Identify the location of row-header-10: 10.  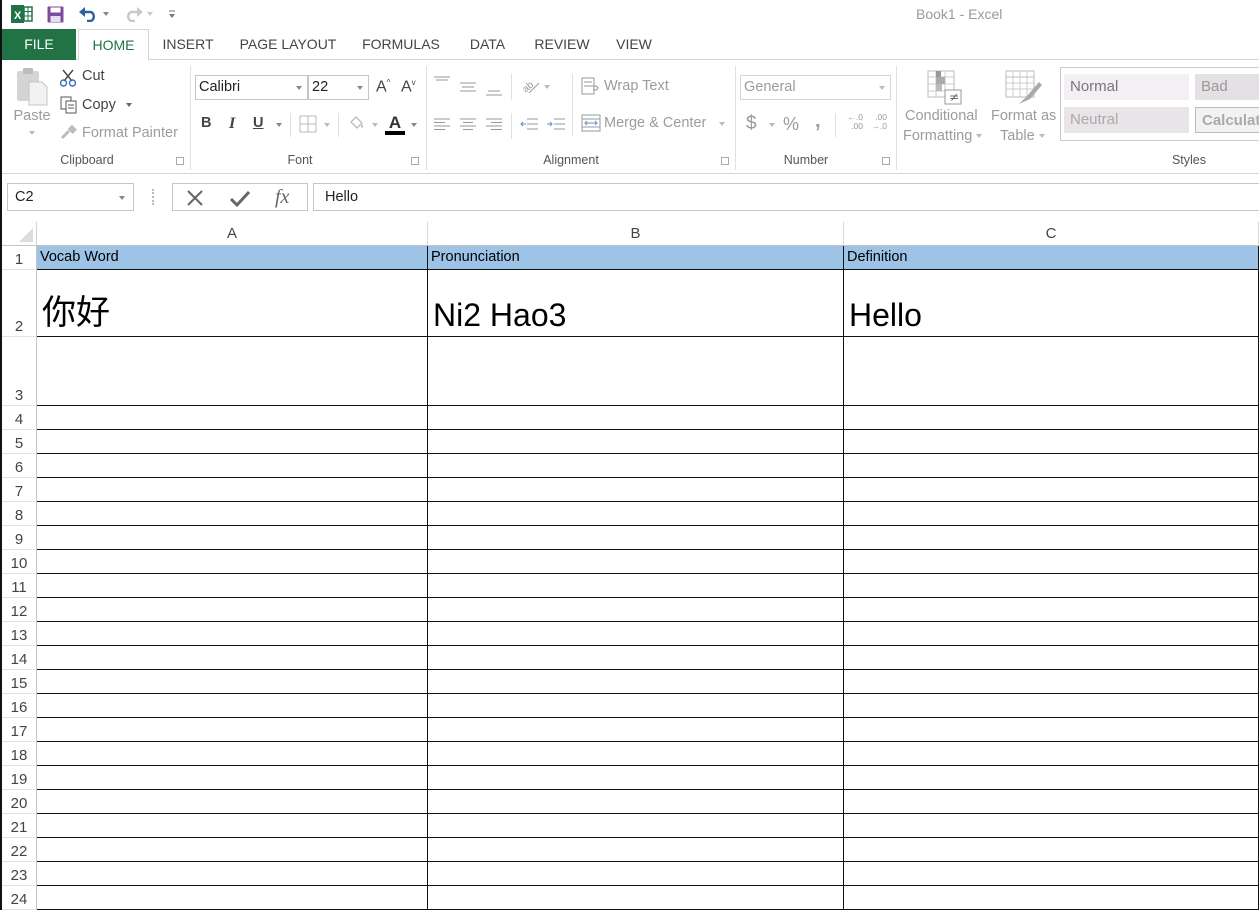
(19, 562).